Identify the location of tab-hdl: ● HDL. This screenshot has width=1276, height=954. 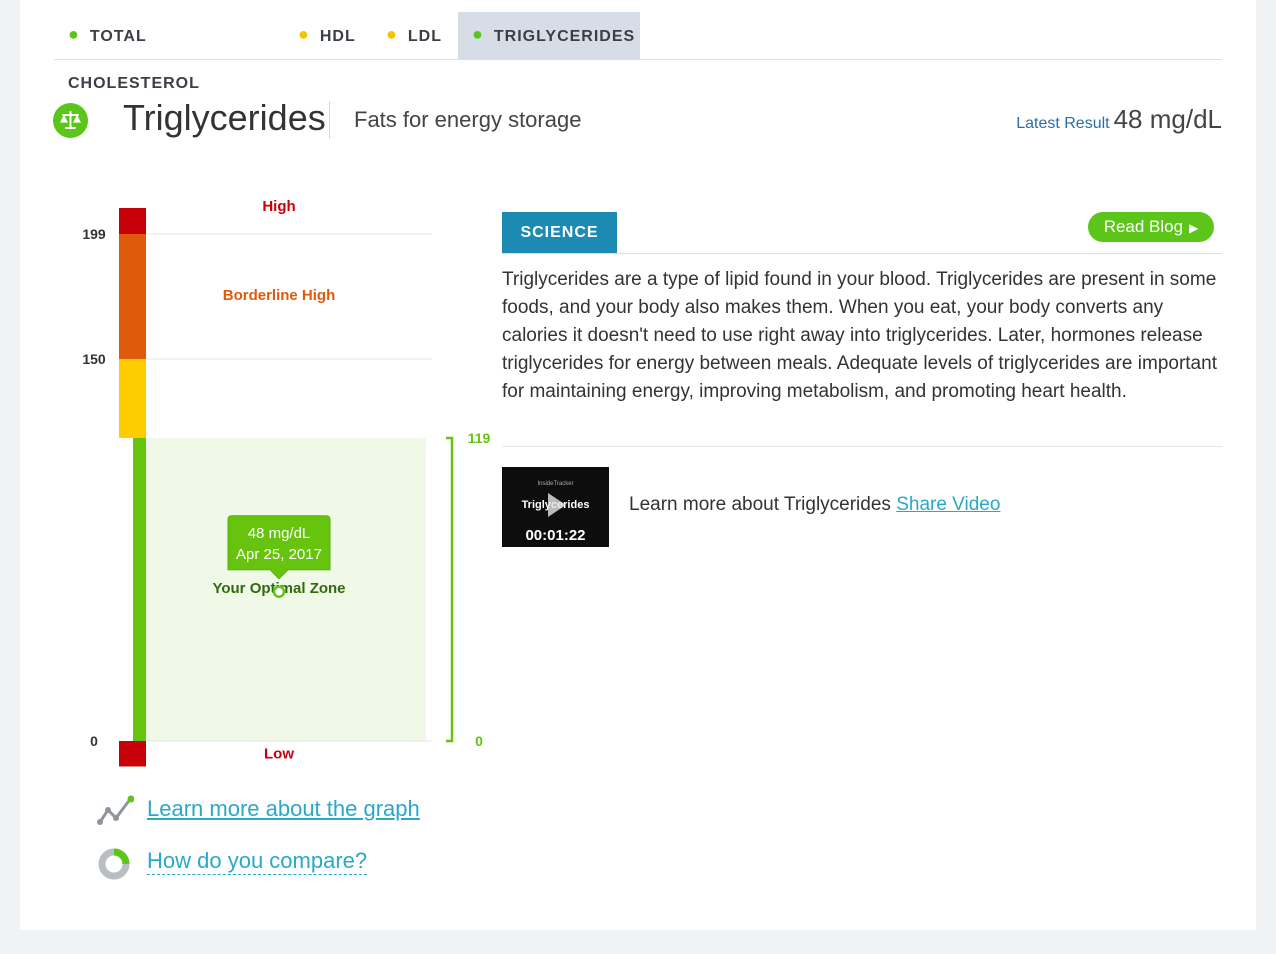
(324, 35).